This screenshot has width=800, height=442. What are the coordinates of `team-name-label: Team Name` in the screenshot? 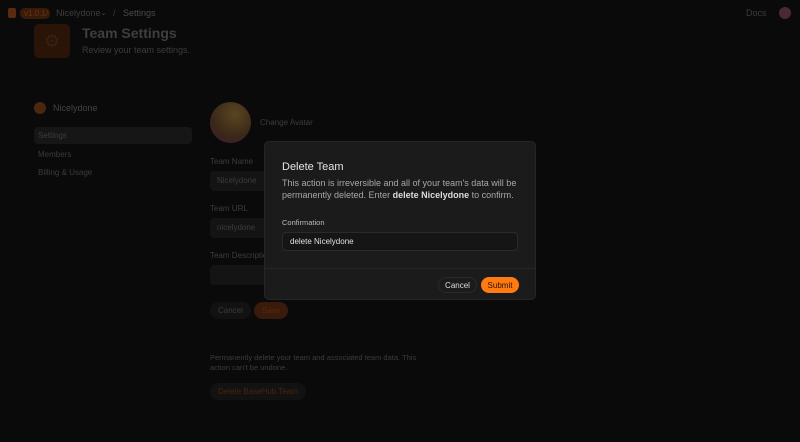 It's located at (232, 161).